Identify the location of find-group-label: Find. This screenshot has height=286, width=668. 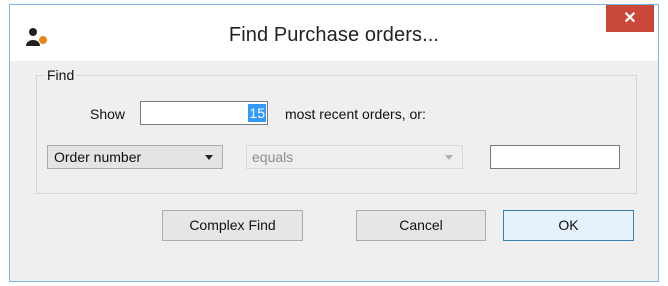
(61, 75).